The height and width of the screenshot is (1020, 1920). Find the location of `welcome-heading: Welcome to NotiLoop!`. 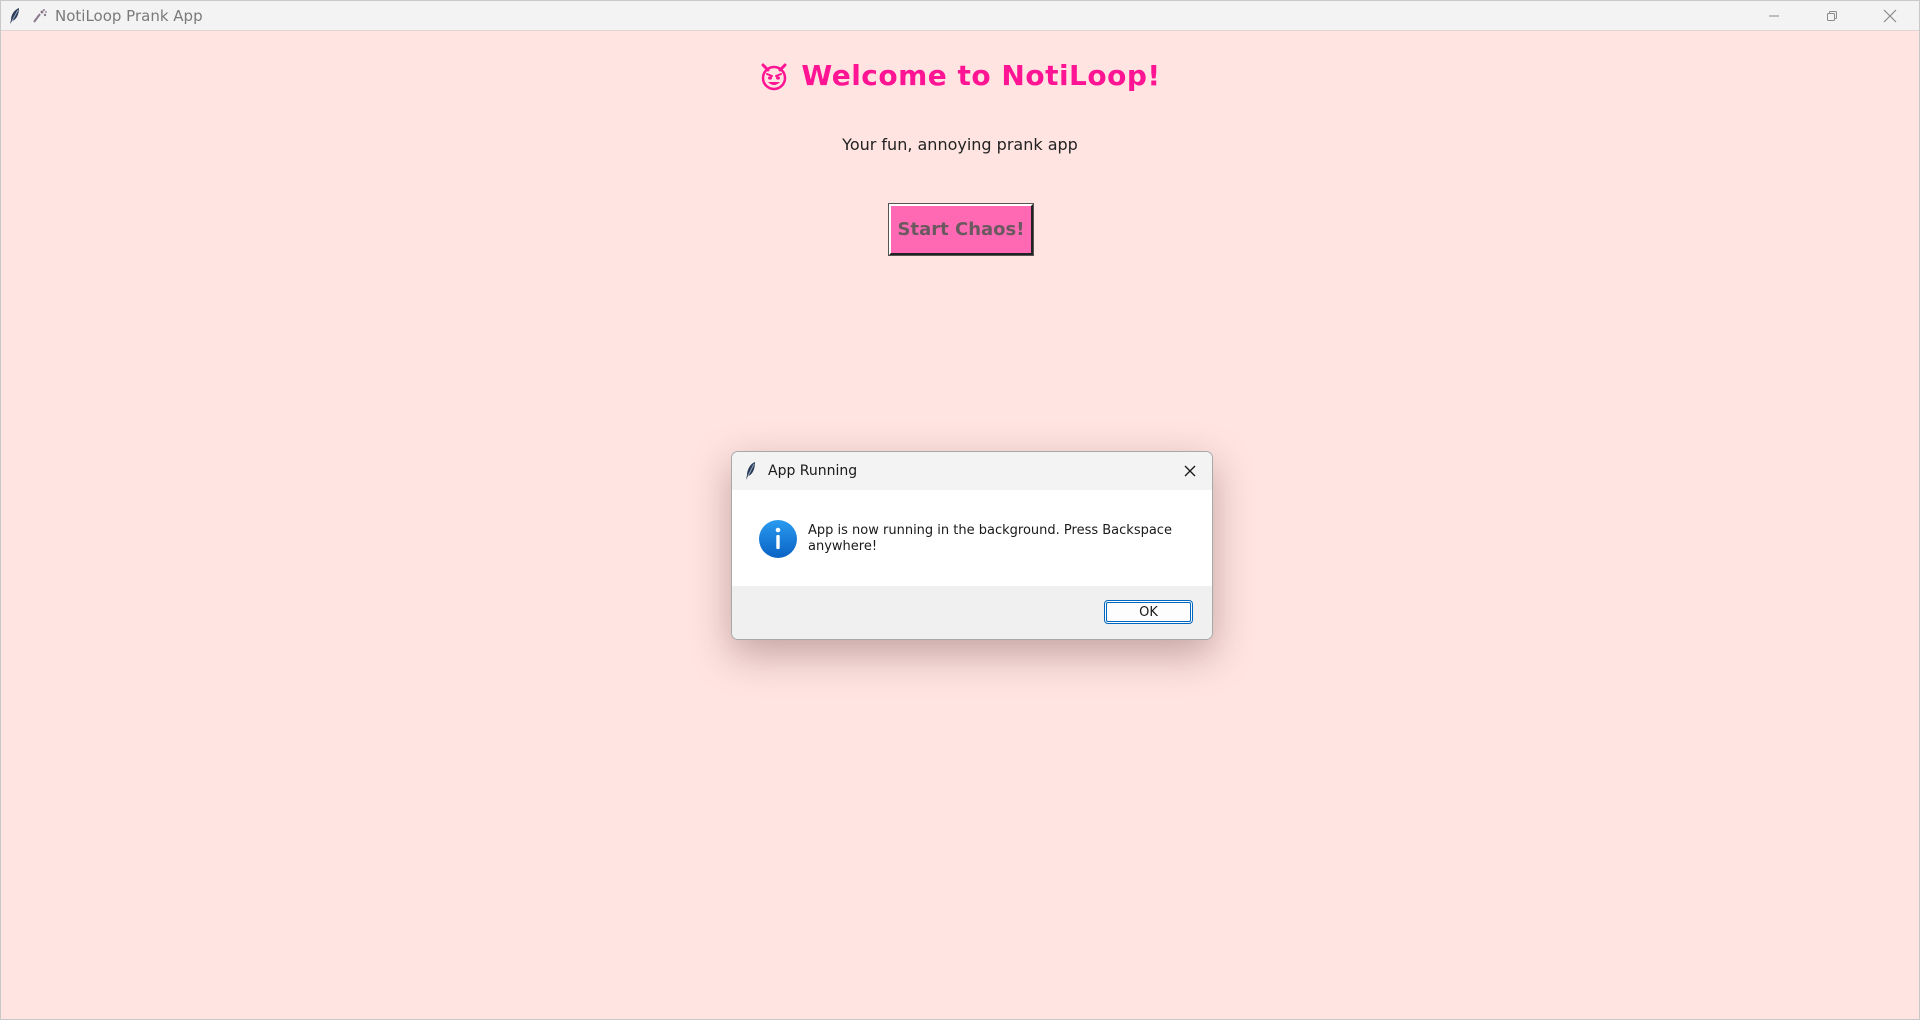

welcome-heading: Welcome to NotiLoop! is located at coordinates (960, 75).